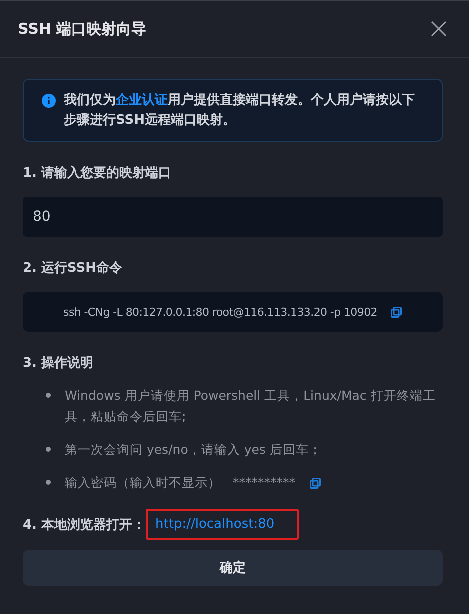 The height and width of the screenshot is (614, 469). Describe the element at coordinates (221, 312) in the screenshot. I see `command-text: ssh -CNg -L 80:127.0.0.1:80 root@116.113.133.20 -p 10902` at that location.